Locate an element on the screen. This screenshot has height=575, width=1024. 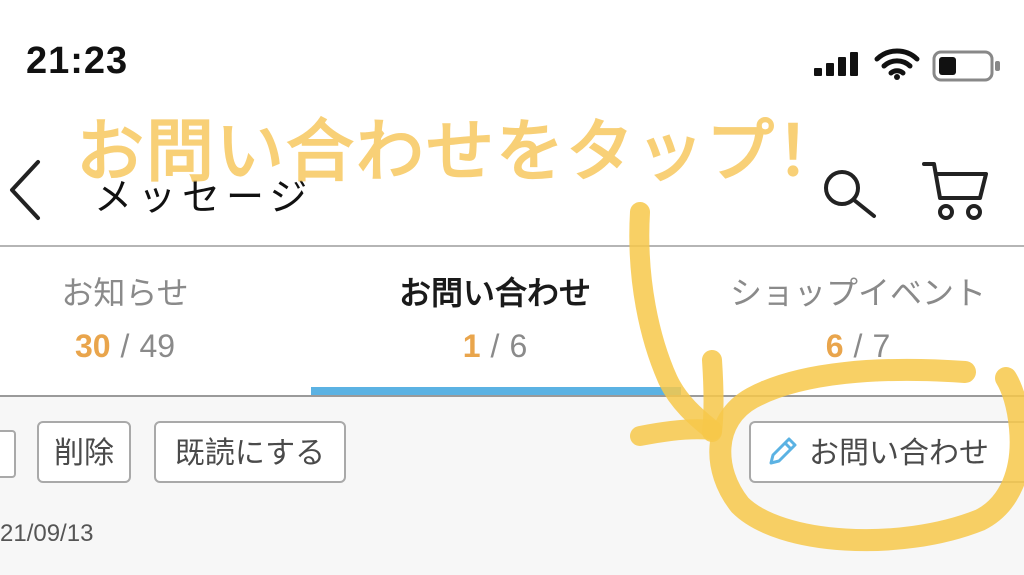
header-divider is located at coordinates (512, 246).